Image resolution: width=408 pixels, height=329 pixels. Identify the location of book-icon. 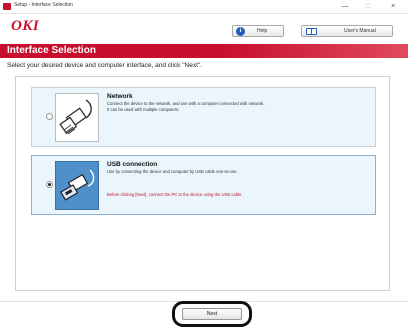
(311, 31).